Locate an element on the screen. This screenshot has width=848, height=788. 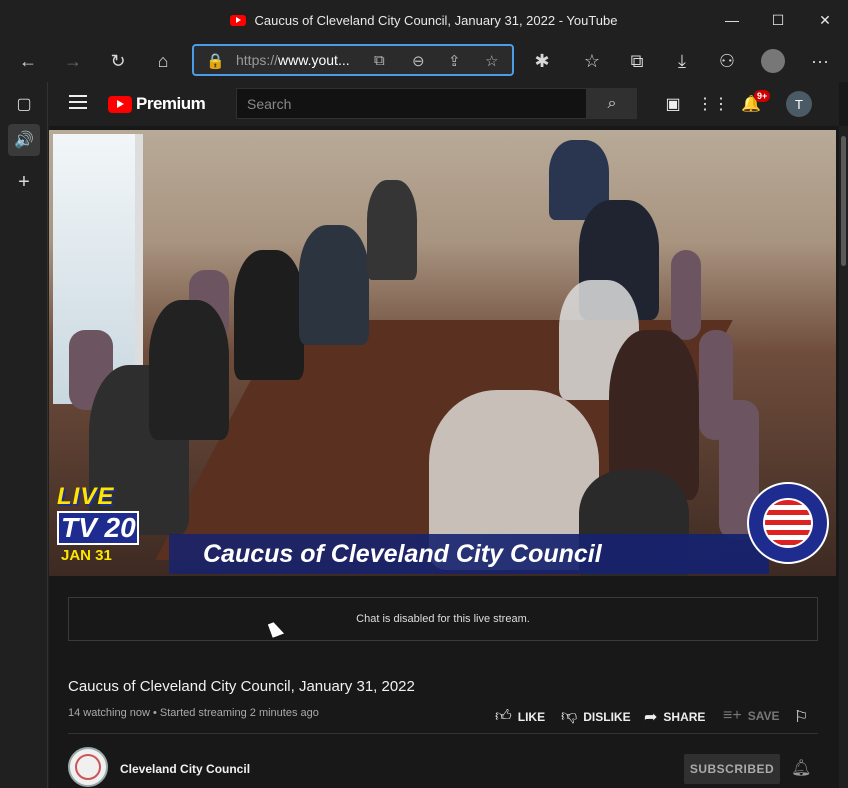
channel-avatar is located at coordinates (88, 767).